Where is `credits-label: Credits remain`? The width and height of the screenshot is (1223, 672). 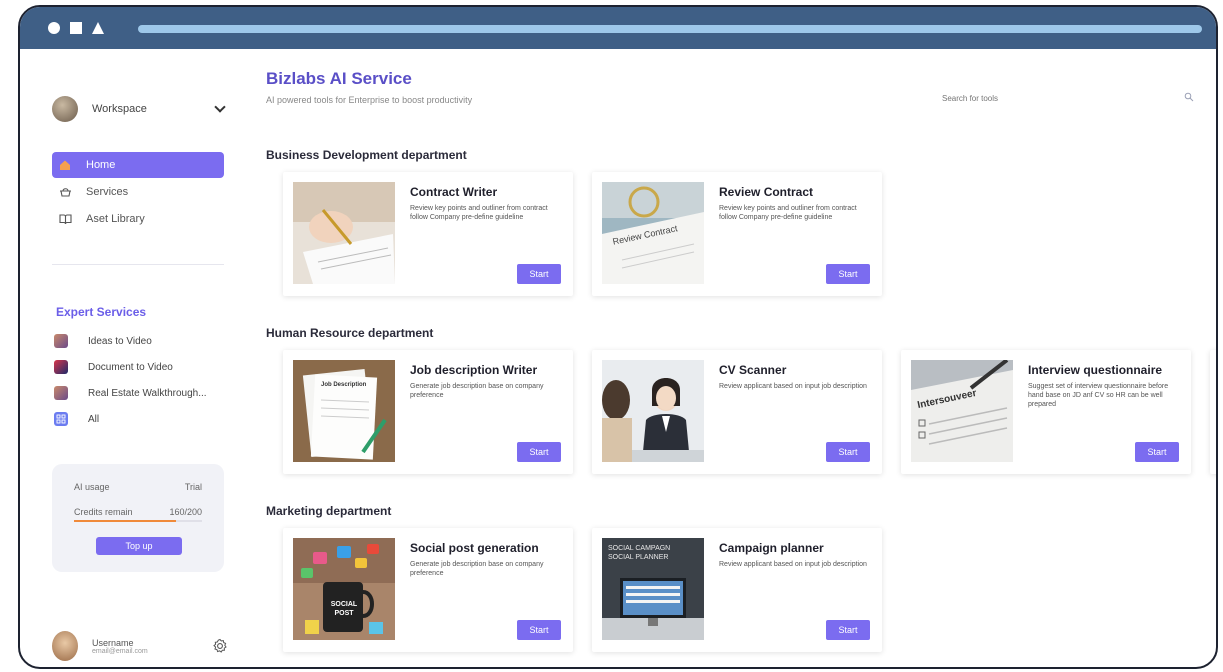
credits-label: Credits remain is located at coordinates (103, 512).